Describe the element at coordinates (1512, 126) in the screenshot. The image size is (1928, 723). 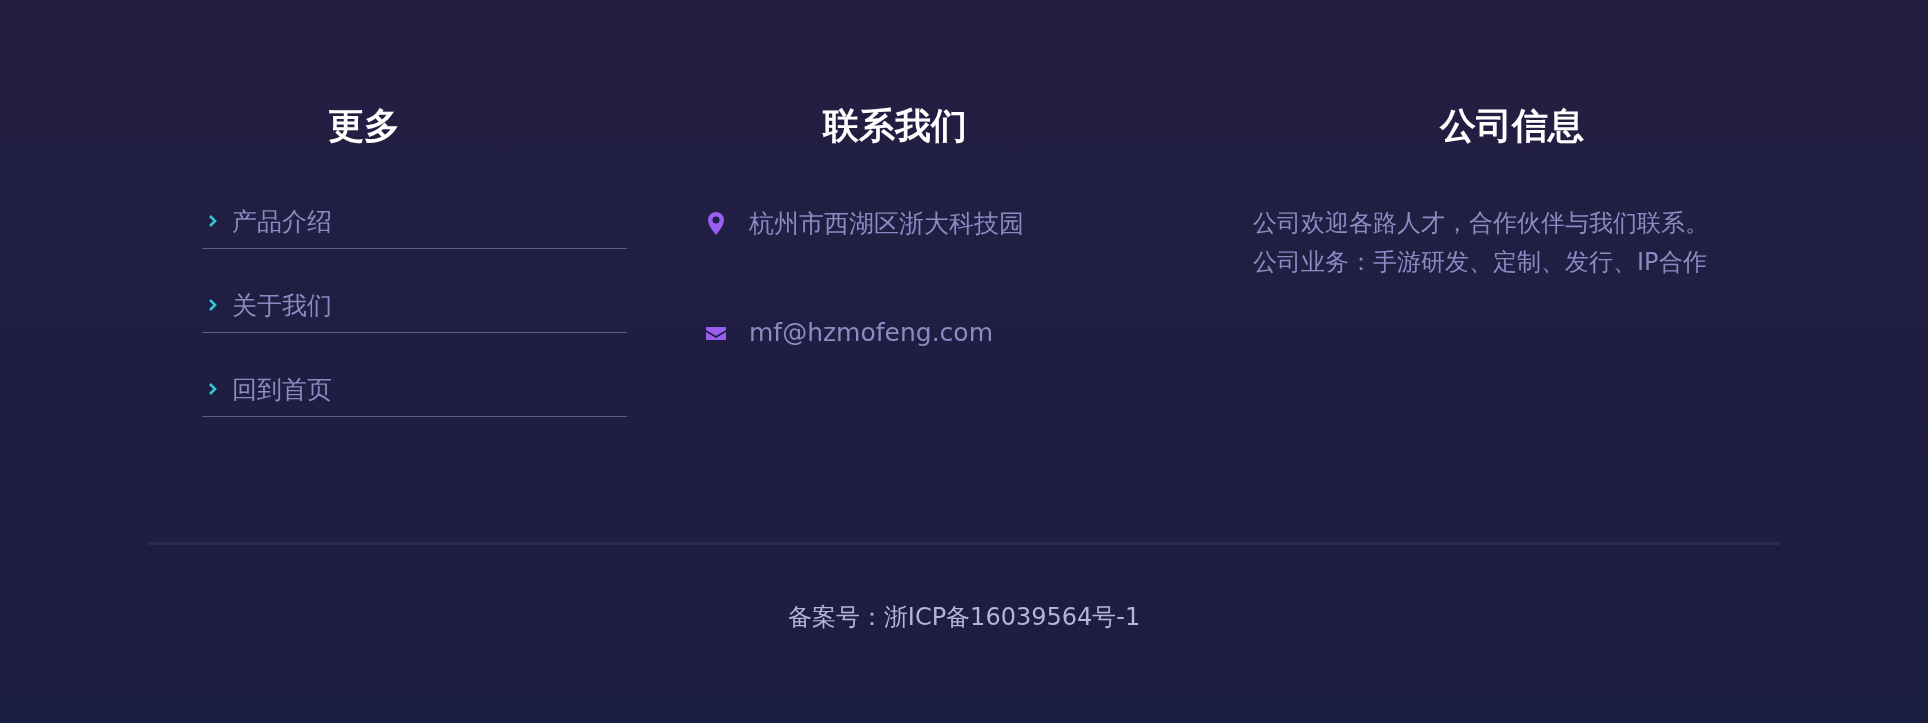
I see `column-heading: 公司信息` at that location.